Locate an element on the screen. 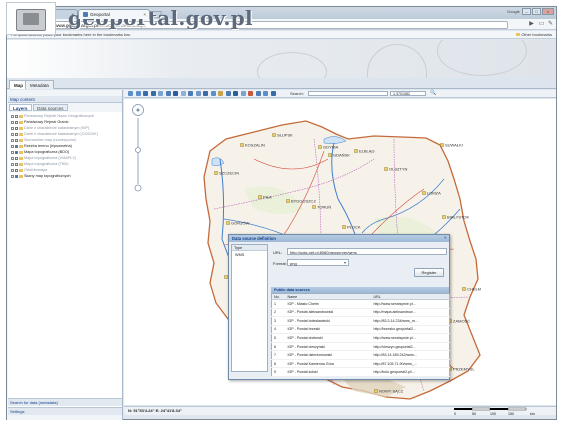  window-close-icon: × is located at coordinates (548, 11).